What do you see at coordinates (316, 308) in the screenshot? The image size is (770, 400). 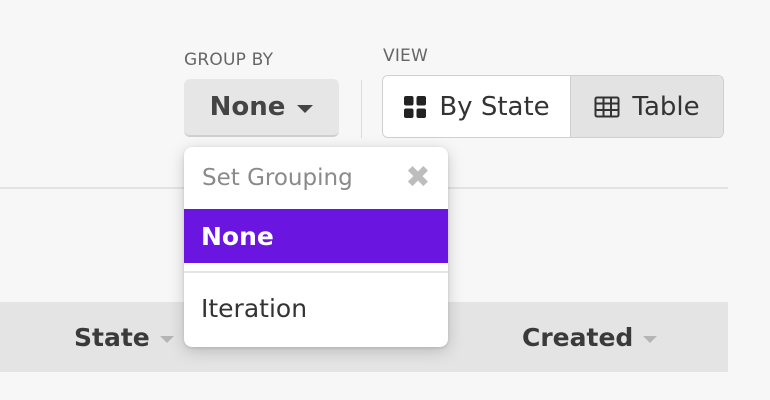 I see `grouping-option-iteration: Iteration` at bounding box center [316, 308].